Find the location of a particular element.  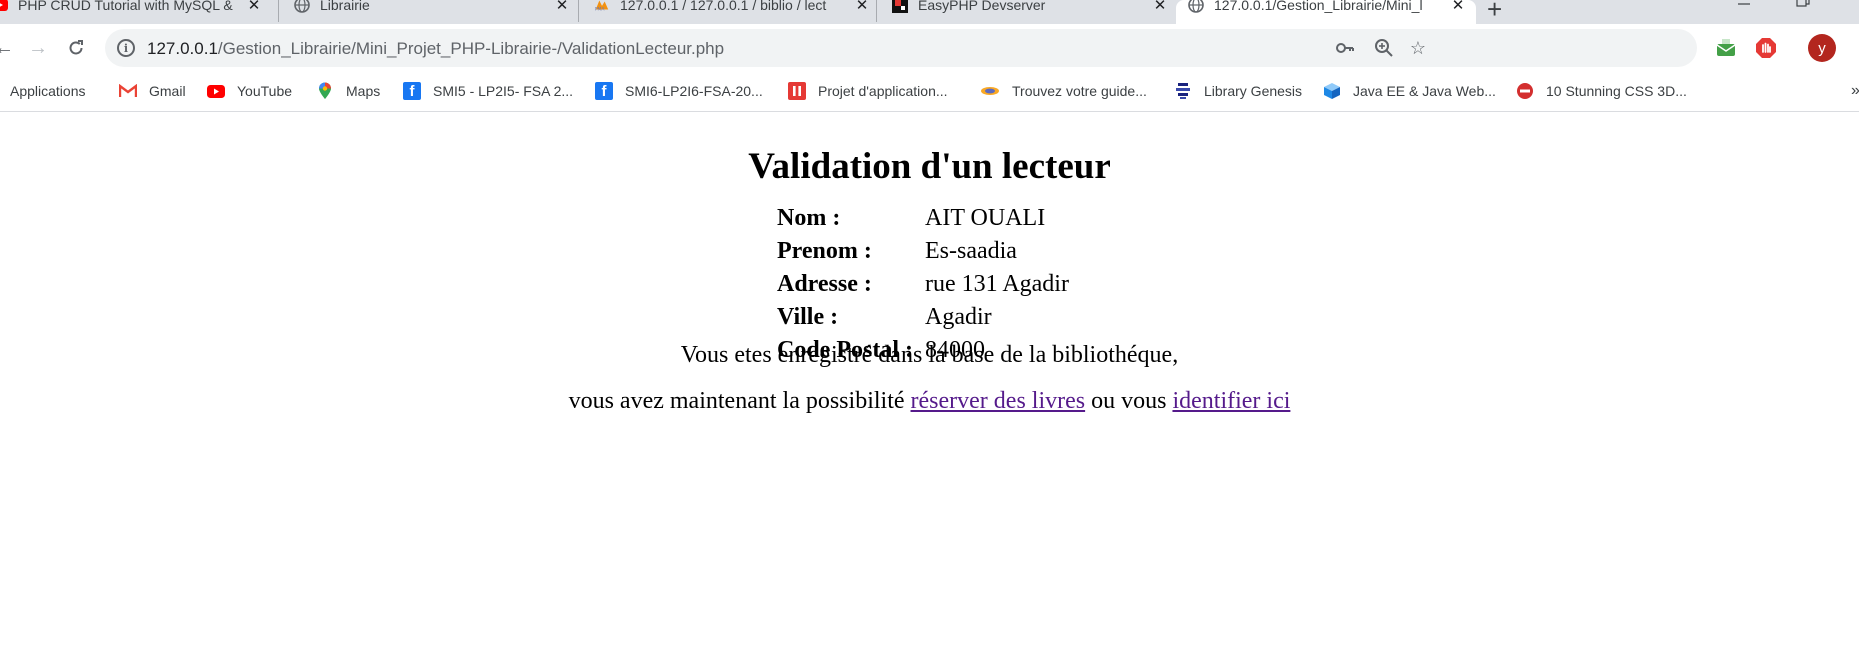

field-value: AIT OUALI is located at coordinates (985, 218).